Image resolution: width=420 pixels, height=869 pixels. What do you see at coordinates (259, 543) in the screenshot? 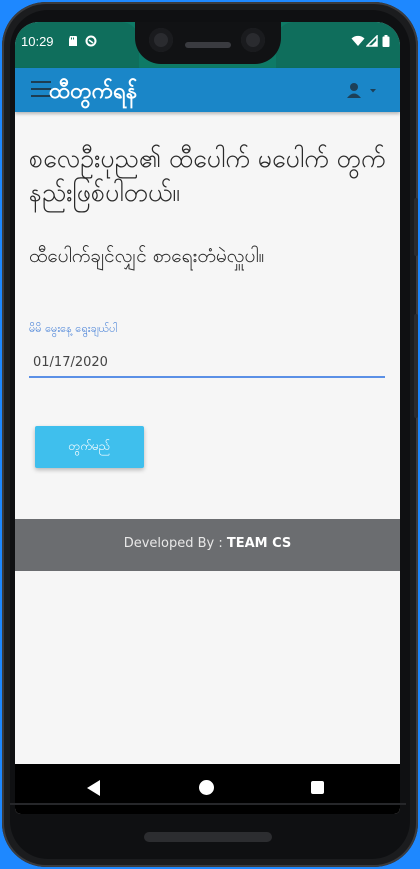
I see `footer-team-name: TEAM CS` at bounding box center [259, 543].